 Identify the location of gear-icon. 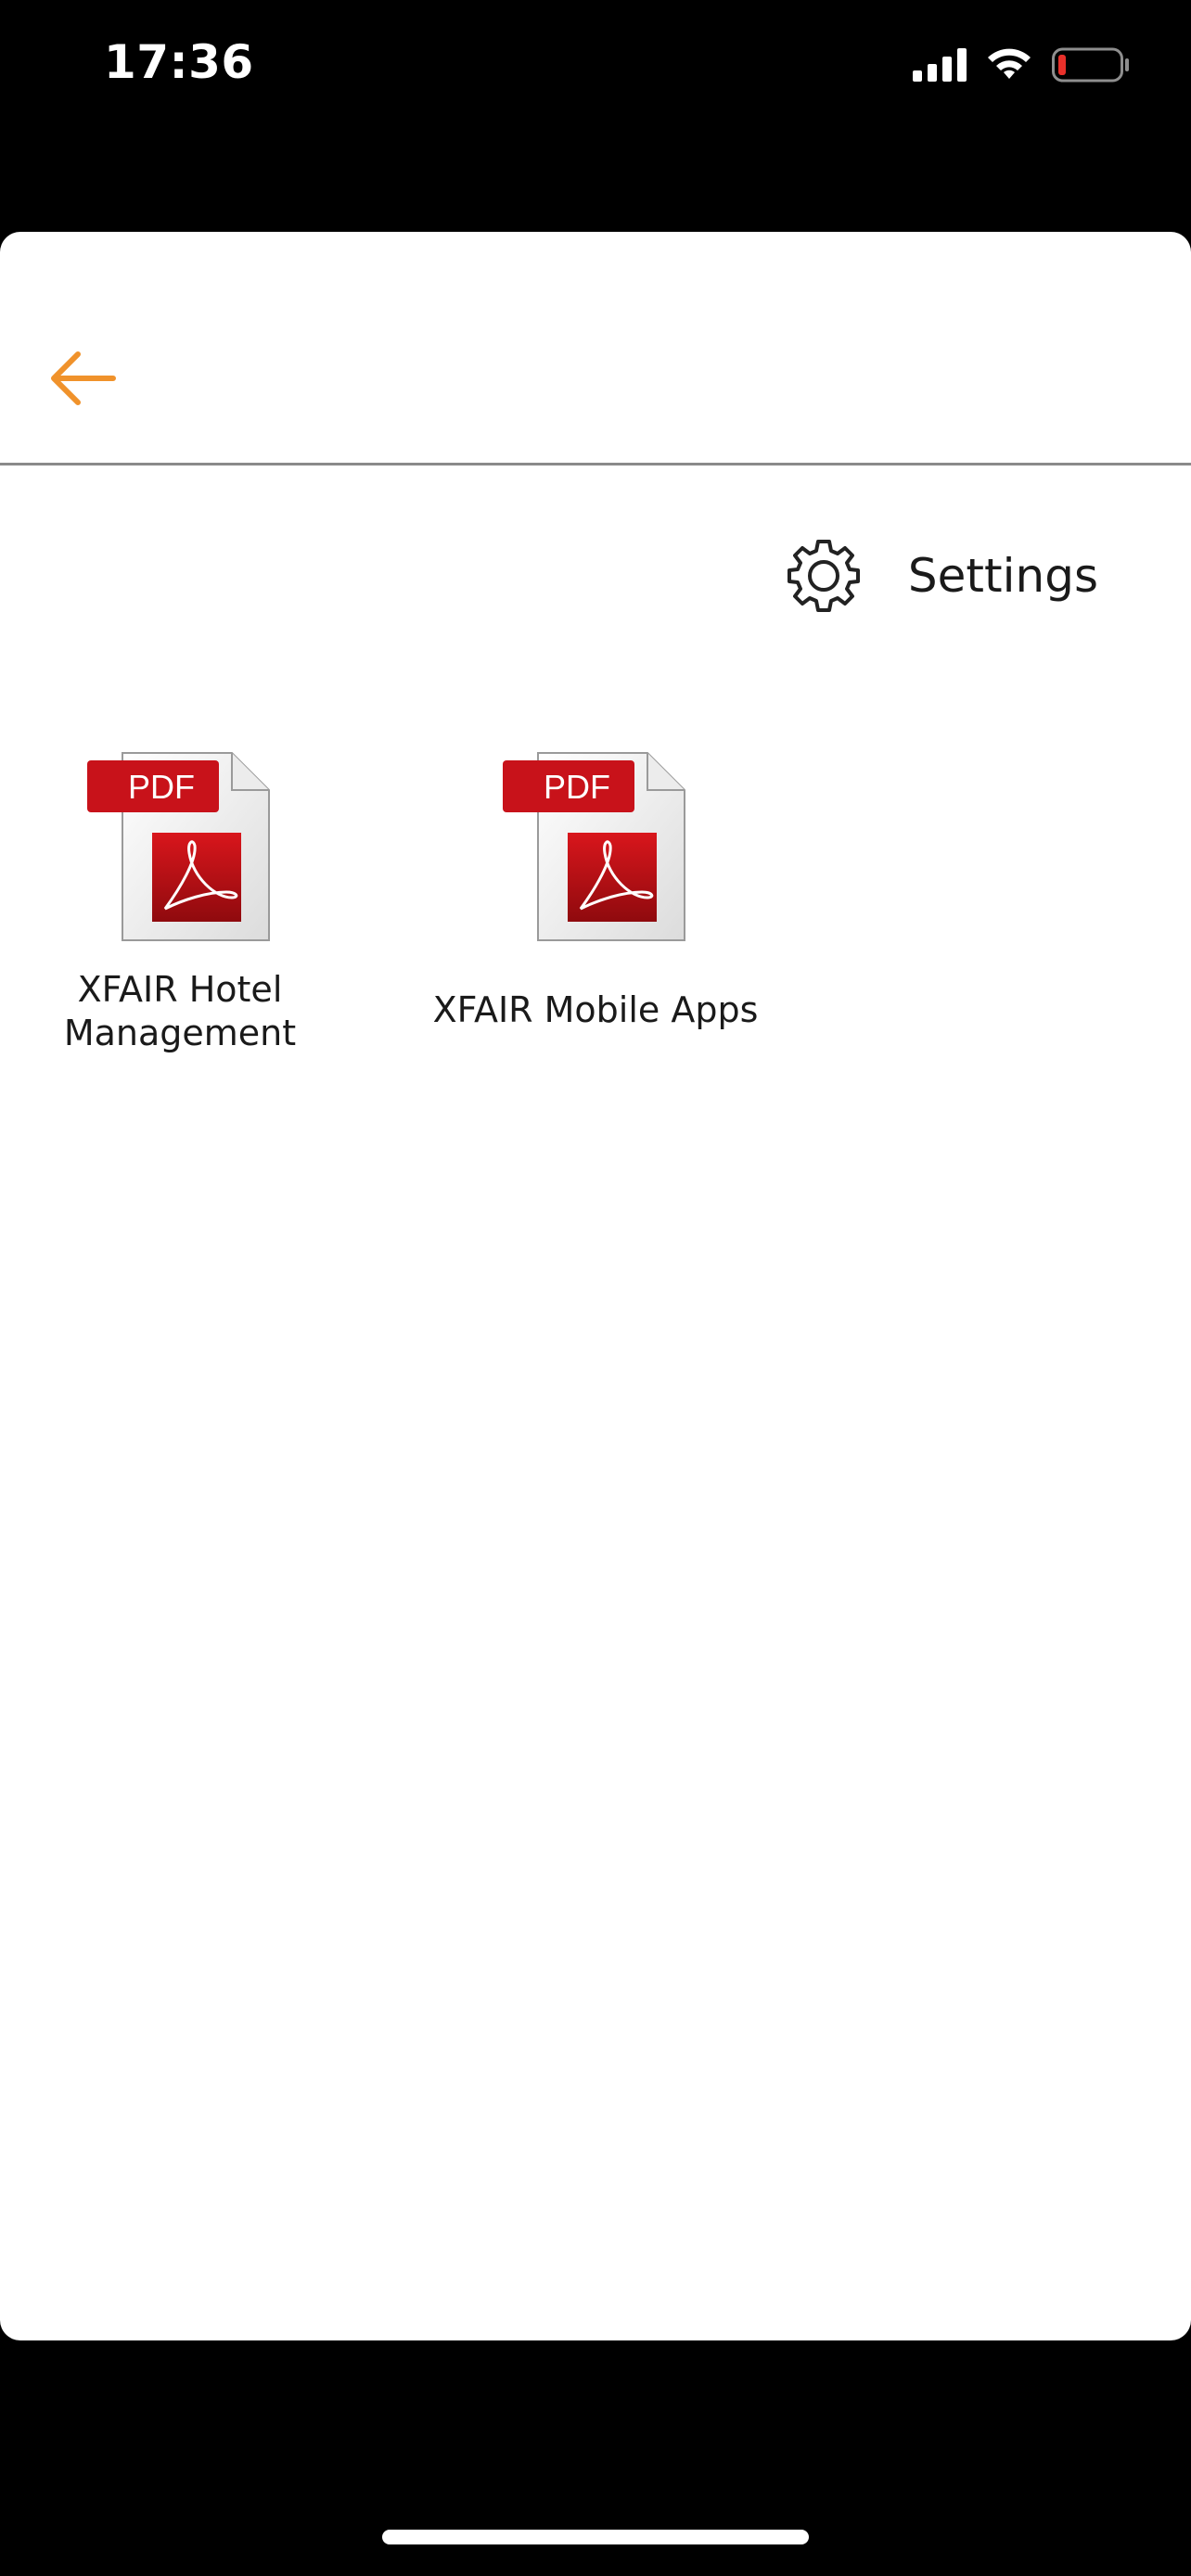
(823, 576).